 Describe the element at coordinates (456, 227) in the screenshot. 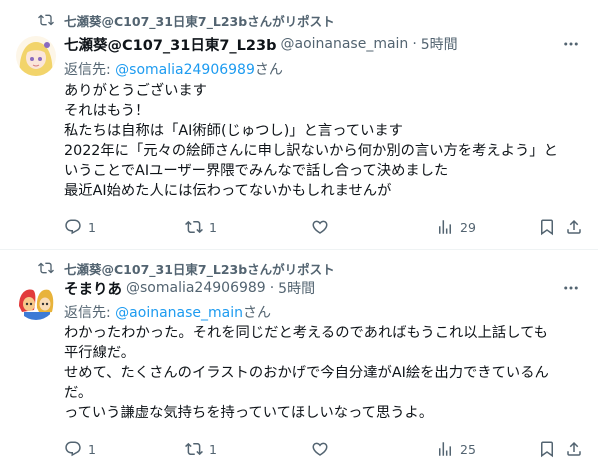

I see `views-button: 29` at that location.